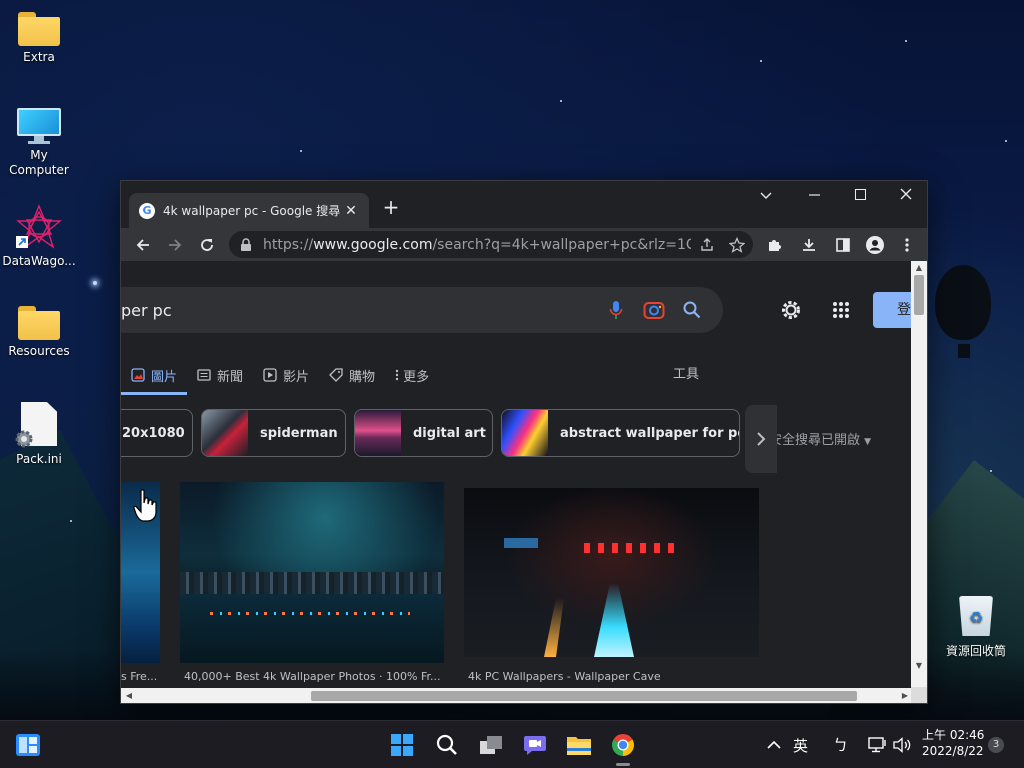 This screenshot has width=1024, height=768. Describe the element at coordinates (270, 375) in the screenshot. I see `video-icon` at that location.